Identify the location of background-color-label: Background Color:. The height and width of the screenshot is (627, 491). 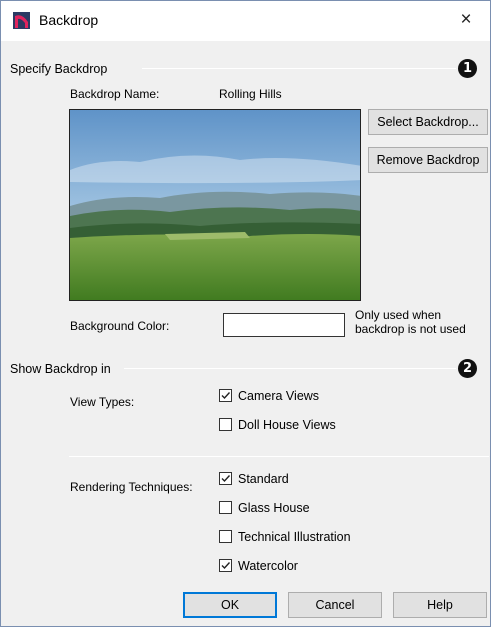
(120, 326).